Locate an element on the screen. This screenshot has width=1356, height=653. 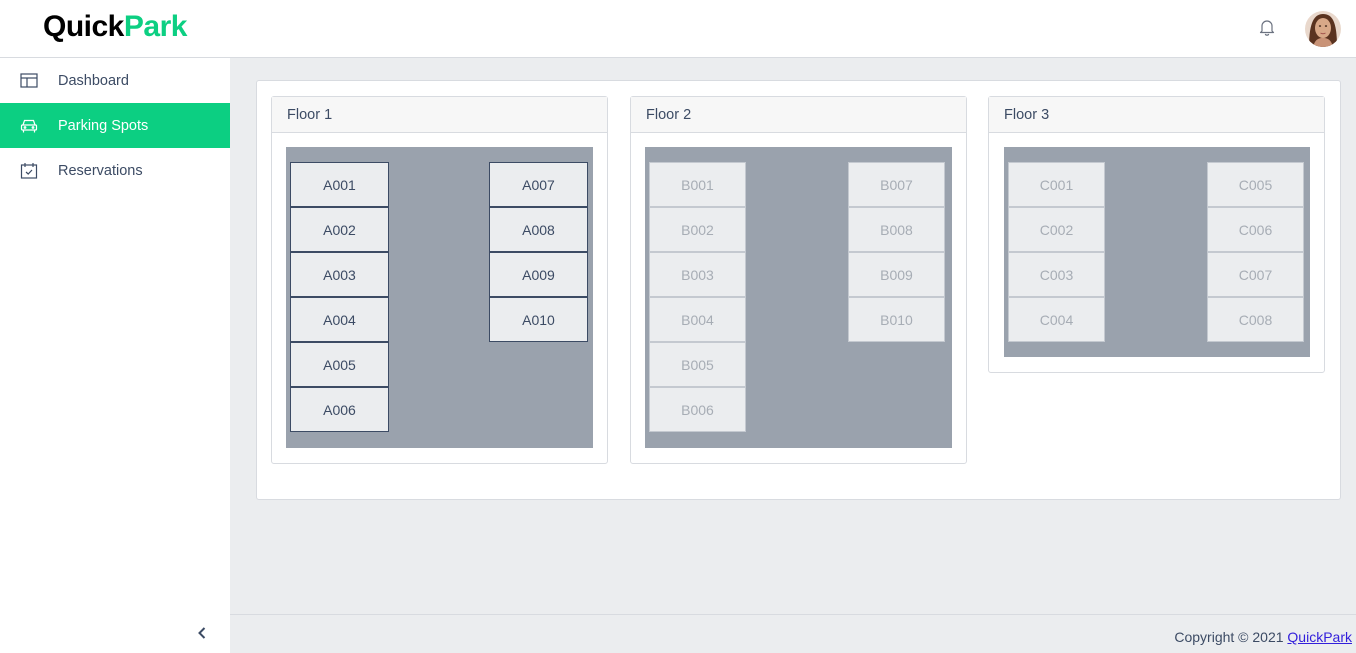
copyright-text: Copyright © 2021 is located at coordinates (1229, 637).